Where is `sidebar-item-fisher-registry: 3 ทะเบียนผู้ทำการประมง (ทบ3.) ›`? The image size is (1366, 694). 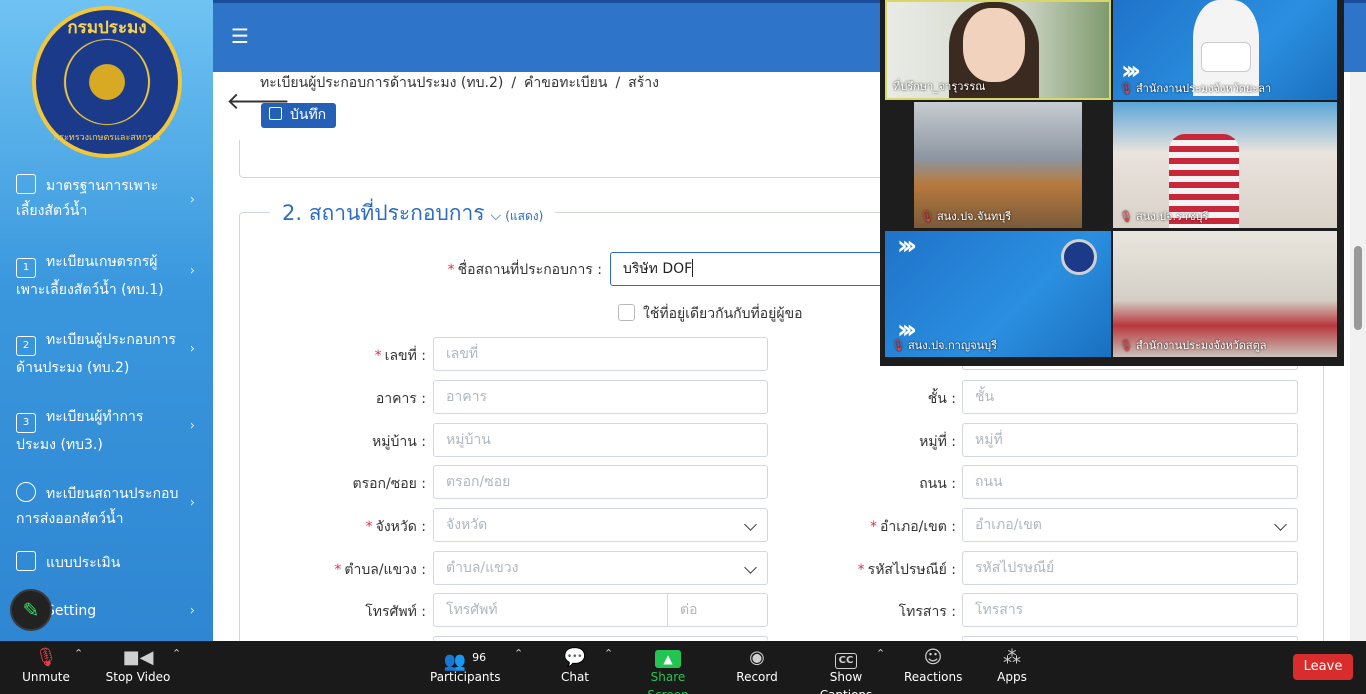 sidebar-item-fisher-registry: 3 ทะเบียนผู้ทำการประมง (ทบ3.) › is located at coordinates (106, 425).